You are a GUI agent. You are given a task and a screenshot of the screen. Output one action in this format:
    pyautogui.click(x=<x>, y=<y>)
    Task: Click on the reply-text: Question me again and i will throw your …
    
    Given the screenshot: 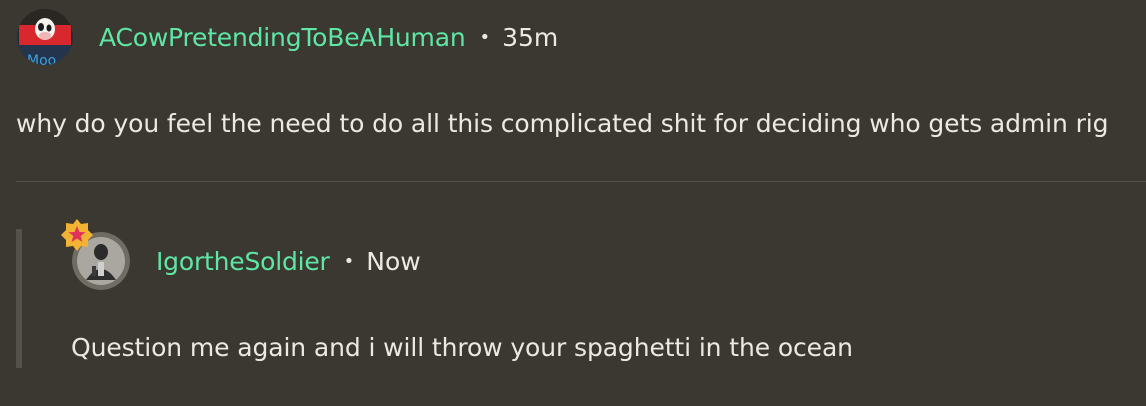 What is the action you would take?
    pyautogui.click(x=462, y=347)
    